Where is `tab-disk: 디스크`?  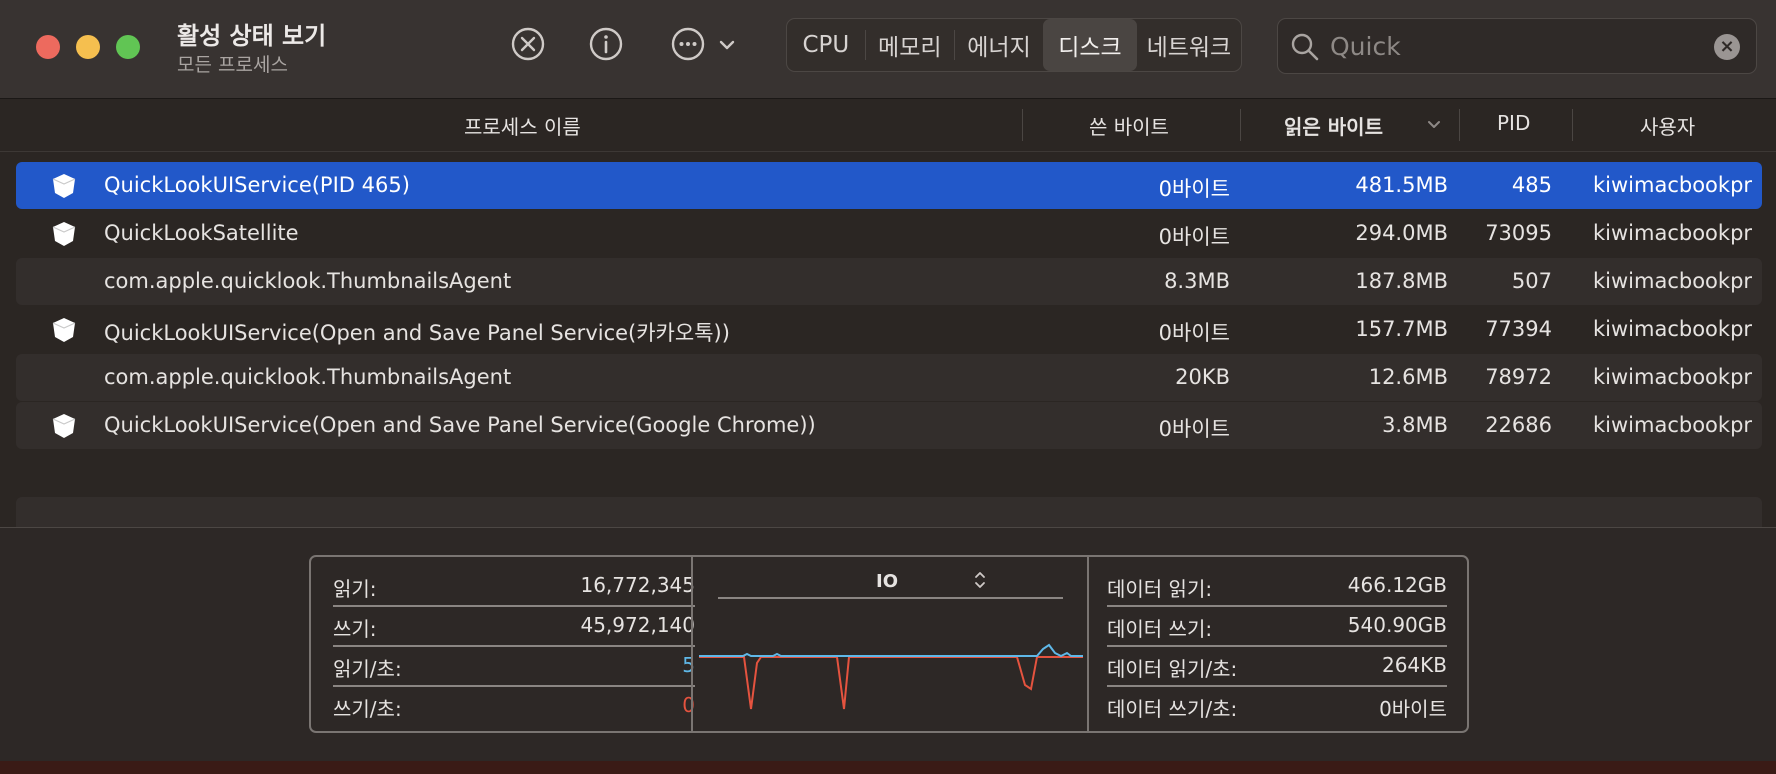
tab-disk: 디스크 is located at coordinates (1090, 45).